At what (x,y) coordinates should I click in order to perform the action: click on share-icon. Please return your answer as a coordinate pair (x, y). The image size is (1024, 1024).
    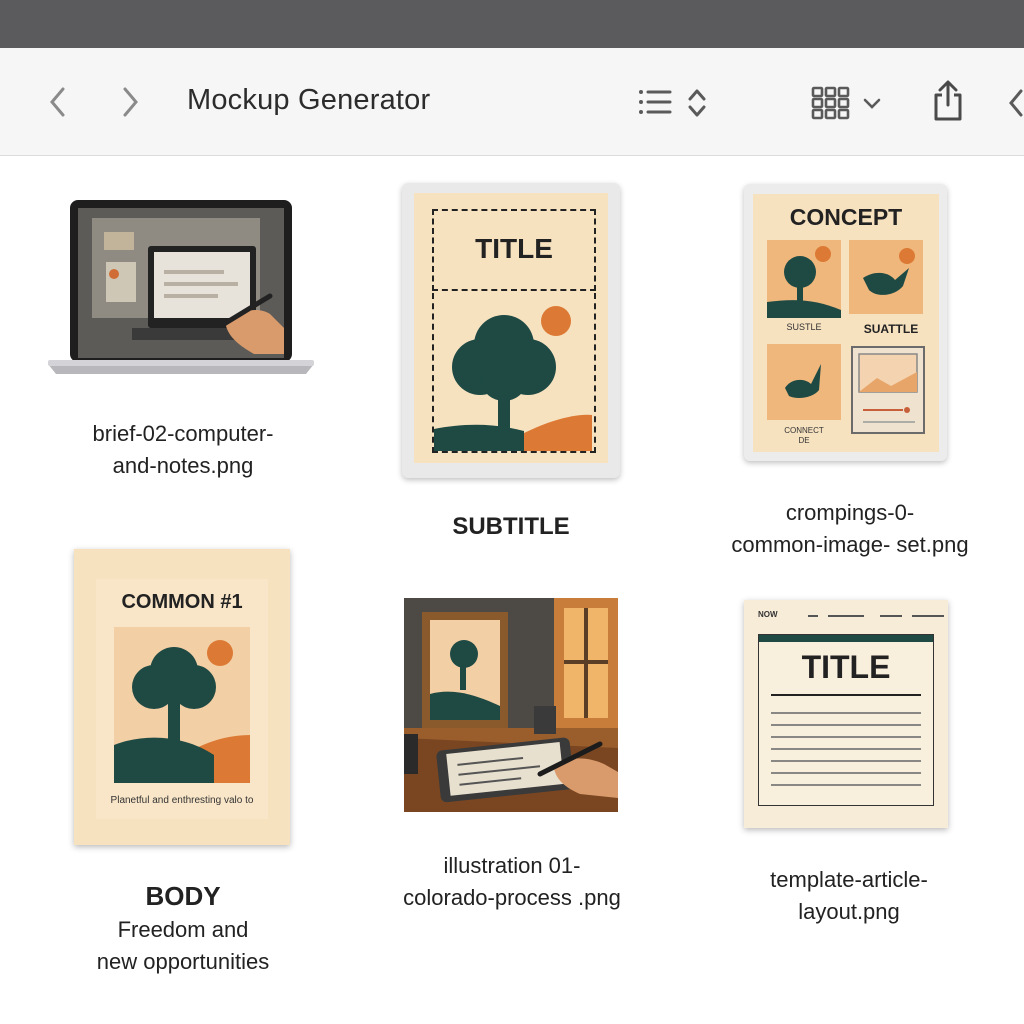
    Looking at the image, I should click on (948, 100).